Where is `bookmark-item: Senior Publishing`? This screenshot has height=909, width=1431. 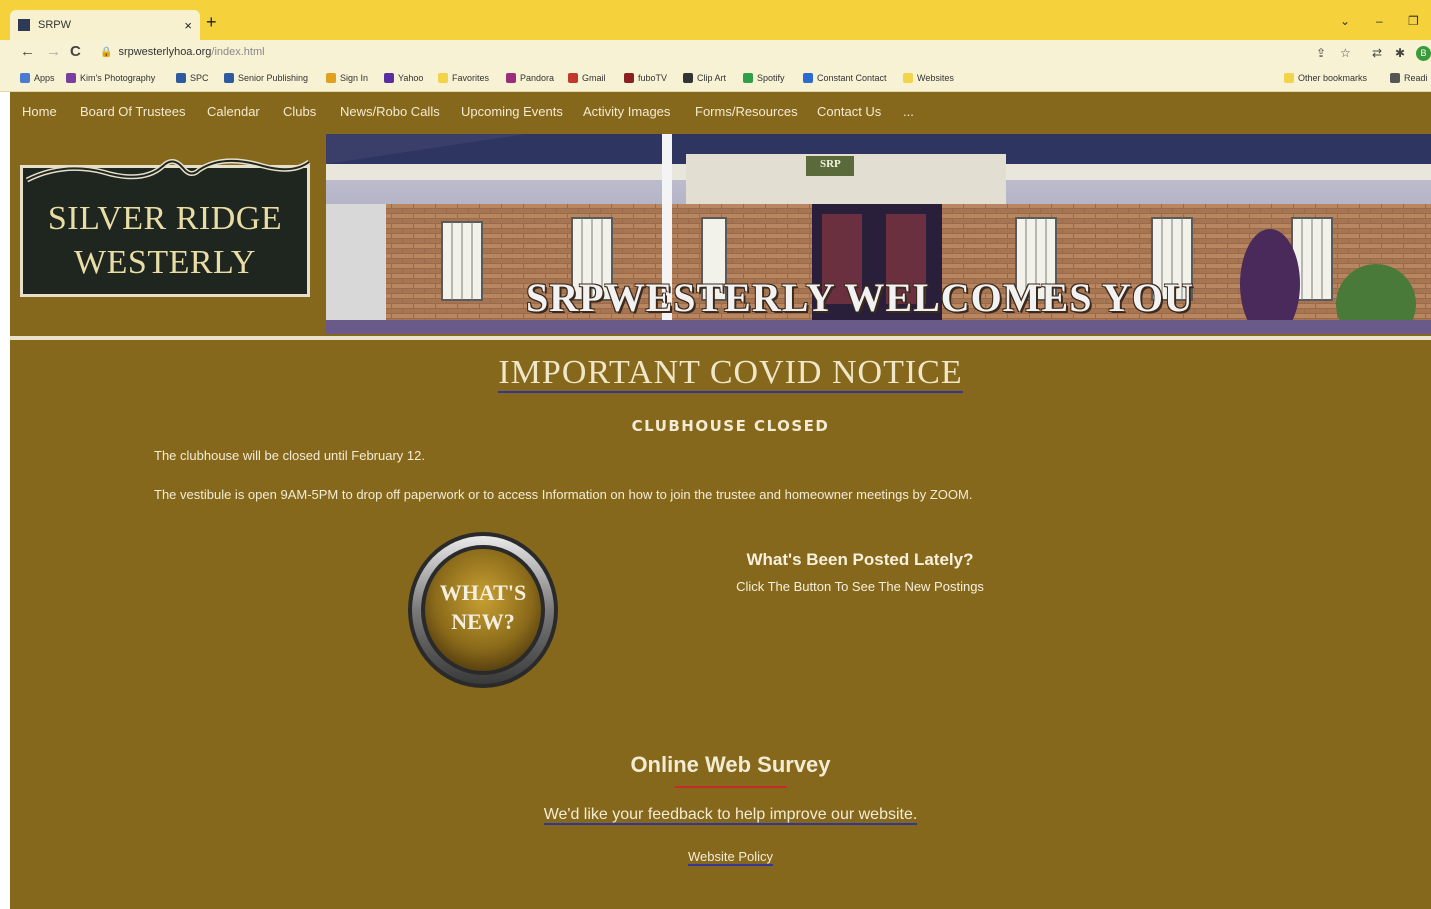 bookmark-item: Senior Publishing is located at coordinates (266, 78).